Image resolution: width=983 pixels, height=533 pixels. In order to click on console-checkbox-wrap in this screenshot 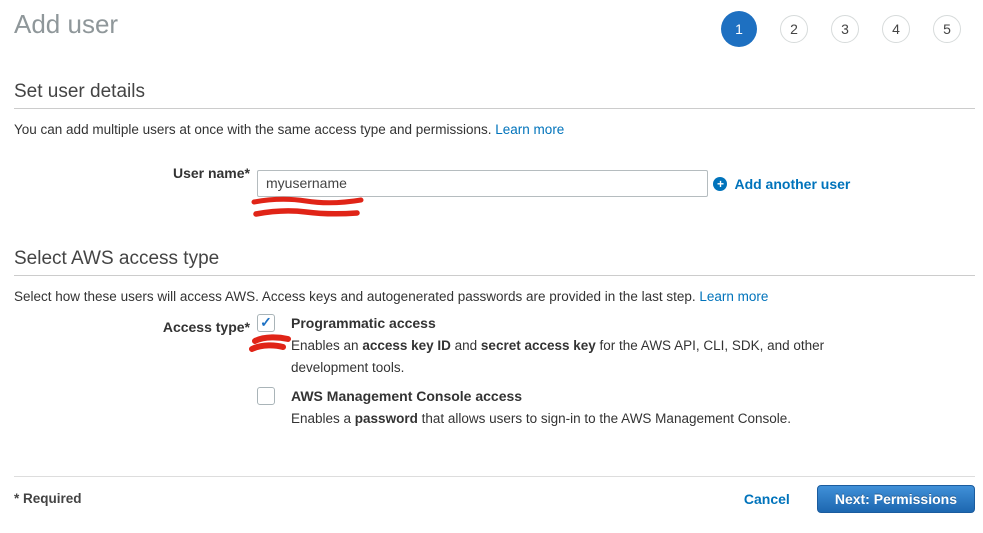, I will do `click(266, 395)`.